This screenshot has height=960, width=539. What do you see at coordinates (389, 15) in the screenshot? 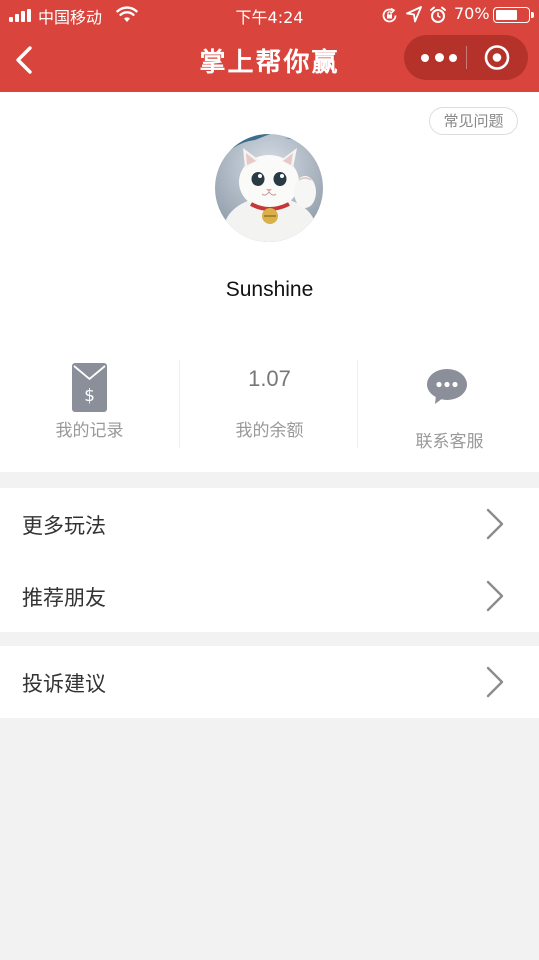
I see `rotation-lock-icon` at bounding box center [389, 15].